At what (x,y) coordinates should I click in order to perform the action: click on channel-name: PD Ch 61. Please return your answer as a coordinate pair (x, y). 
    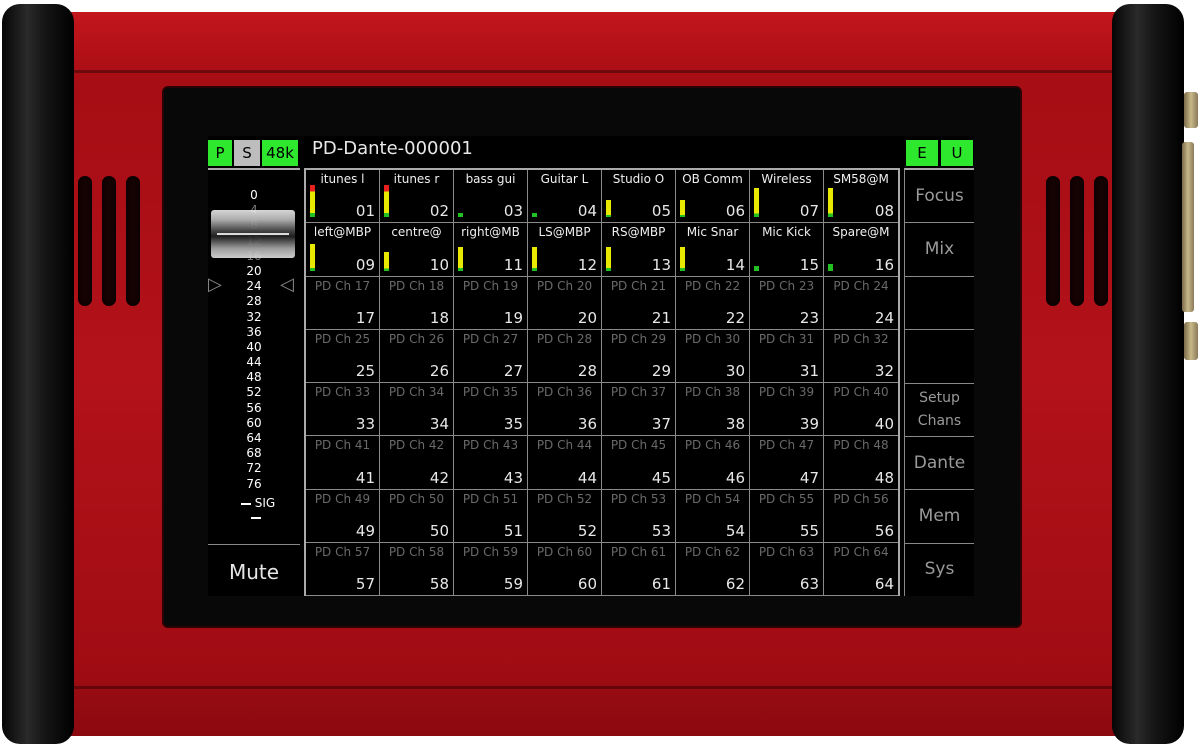
    Looking at the image, I should click on (638, 551).